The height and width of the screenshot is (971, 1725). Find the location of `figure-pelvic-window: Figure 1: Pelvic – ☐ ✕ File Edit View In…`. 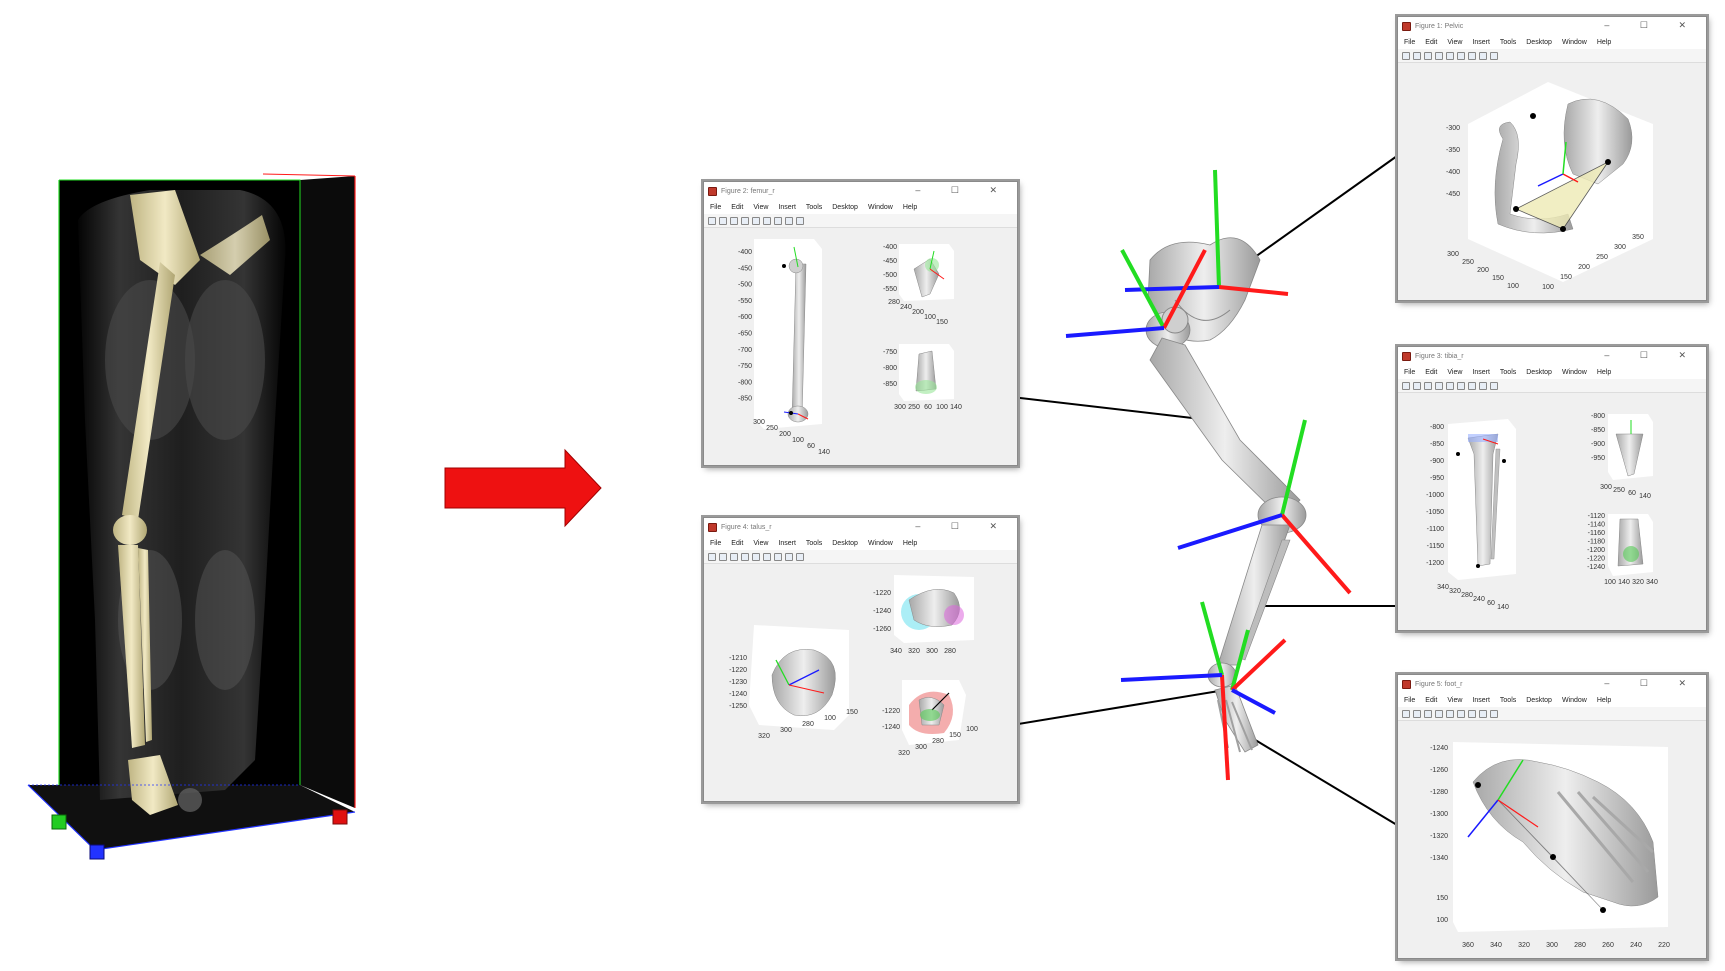

figure-pelvic-window: Figure 1: Pelvic – ☐ ✕ File Edit View In… is located at coordinates (1552, 158).